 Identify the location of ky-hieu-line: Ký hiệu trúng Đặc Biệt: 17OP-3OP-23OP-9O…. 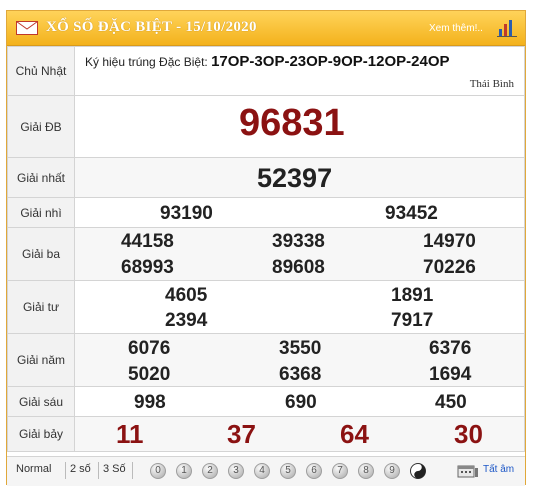
(267, 61).